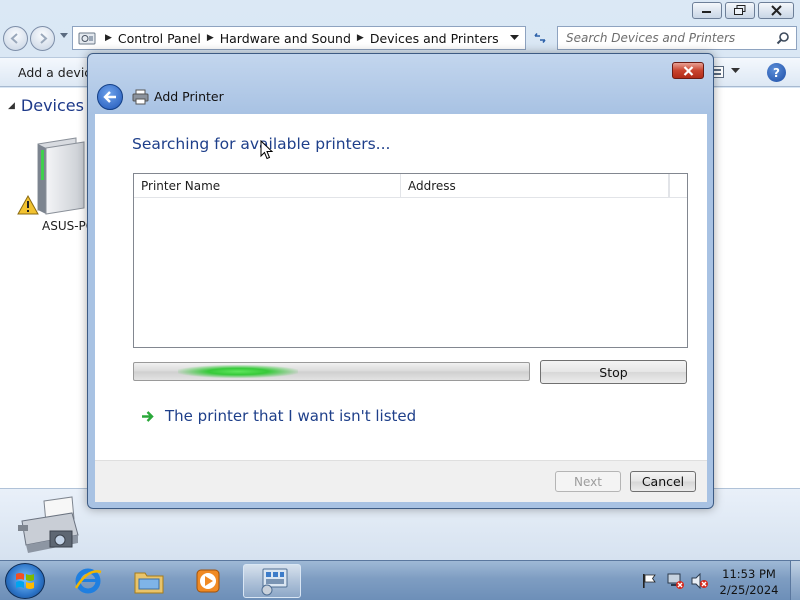  I want to click on taskbar-internet-explorer, so click(88, 581).